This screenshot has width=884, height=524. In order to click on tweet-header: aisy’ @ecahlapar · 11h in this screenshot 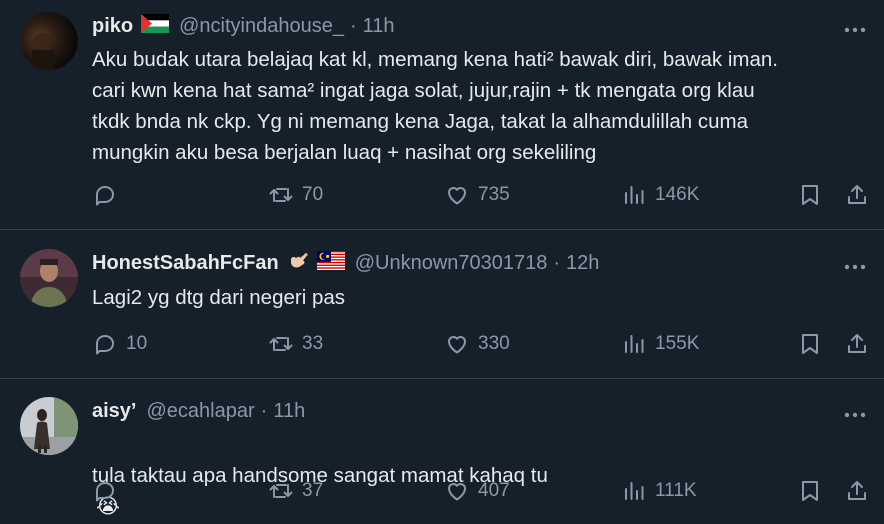, I will do `click(198, 411)`.